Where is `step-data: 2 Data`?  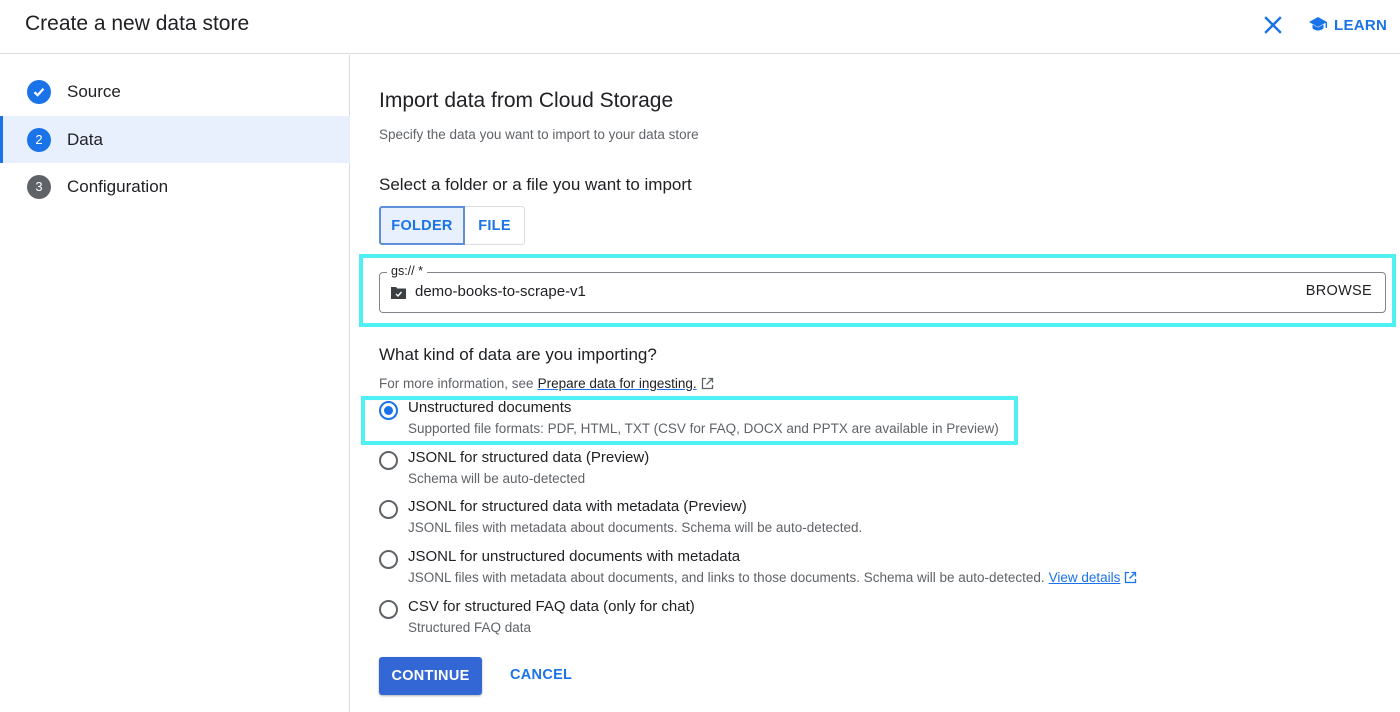 step-data: 2 Data is located at coordinates (175, 139).